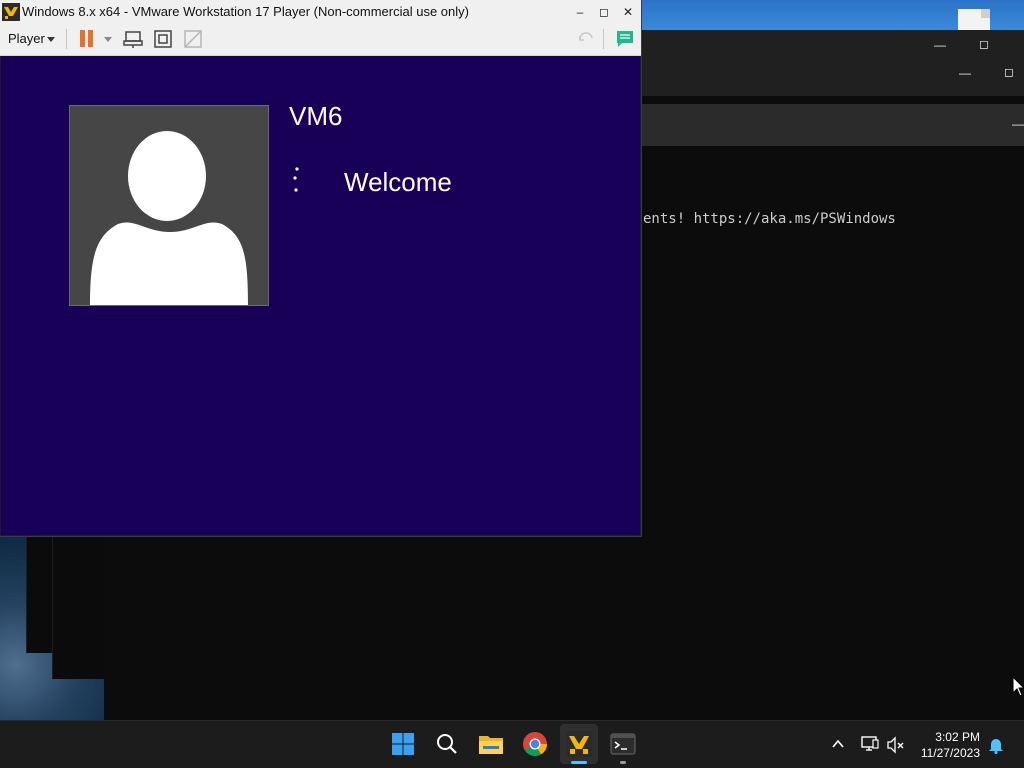 This screenshot has width=1024, height=768. What do you see at coordinates (169, 218) in the screenshot?
I see `user-silhouette-icon` at bounding box center [169, 218].